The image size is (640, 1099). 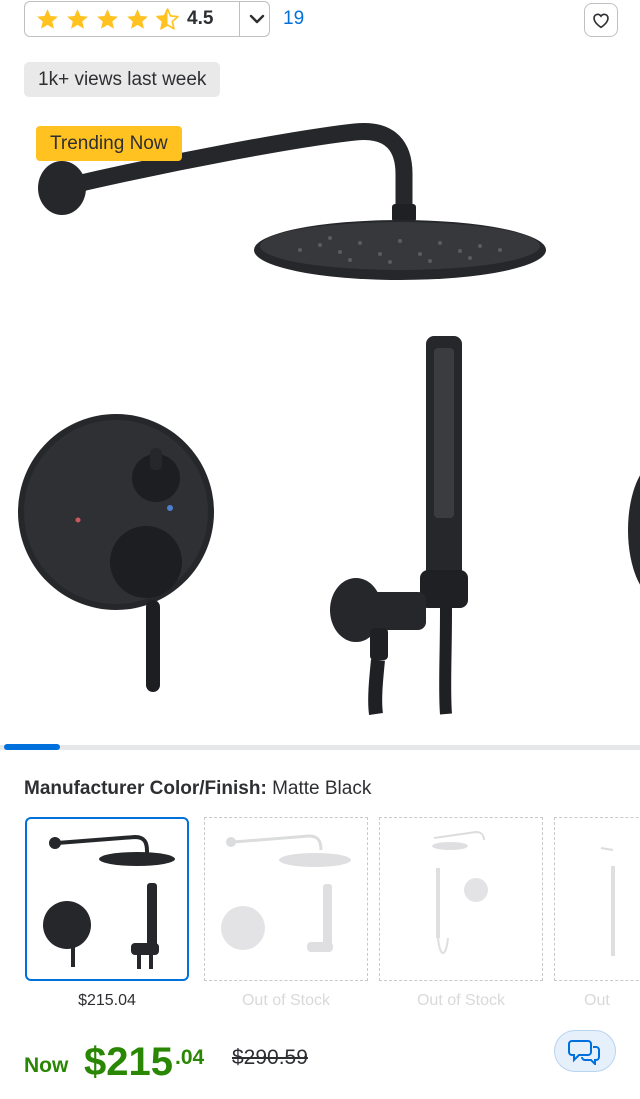 What do you see at coordinates (145, 788) in the screenshot?
I see `variant-label: Manufacturer Color/Finish:` at bounding box center [145, 788].